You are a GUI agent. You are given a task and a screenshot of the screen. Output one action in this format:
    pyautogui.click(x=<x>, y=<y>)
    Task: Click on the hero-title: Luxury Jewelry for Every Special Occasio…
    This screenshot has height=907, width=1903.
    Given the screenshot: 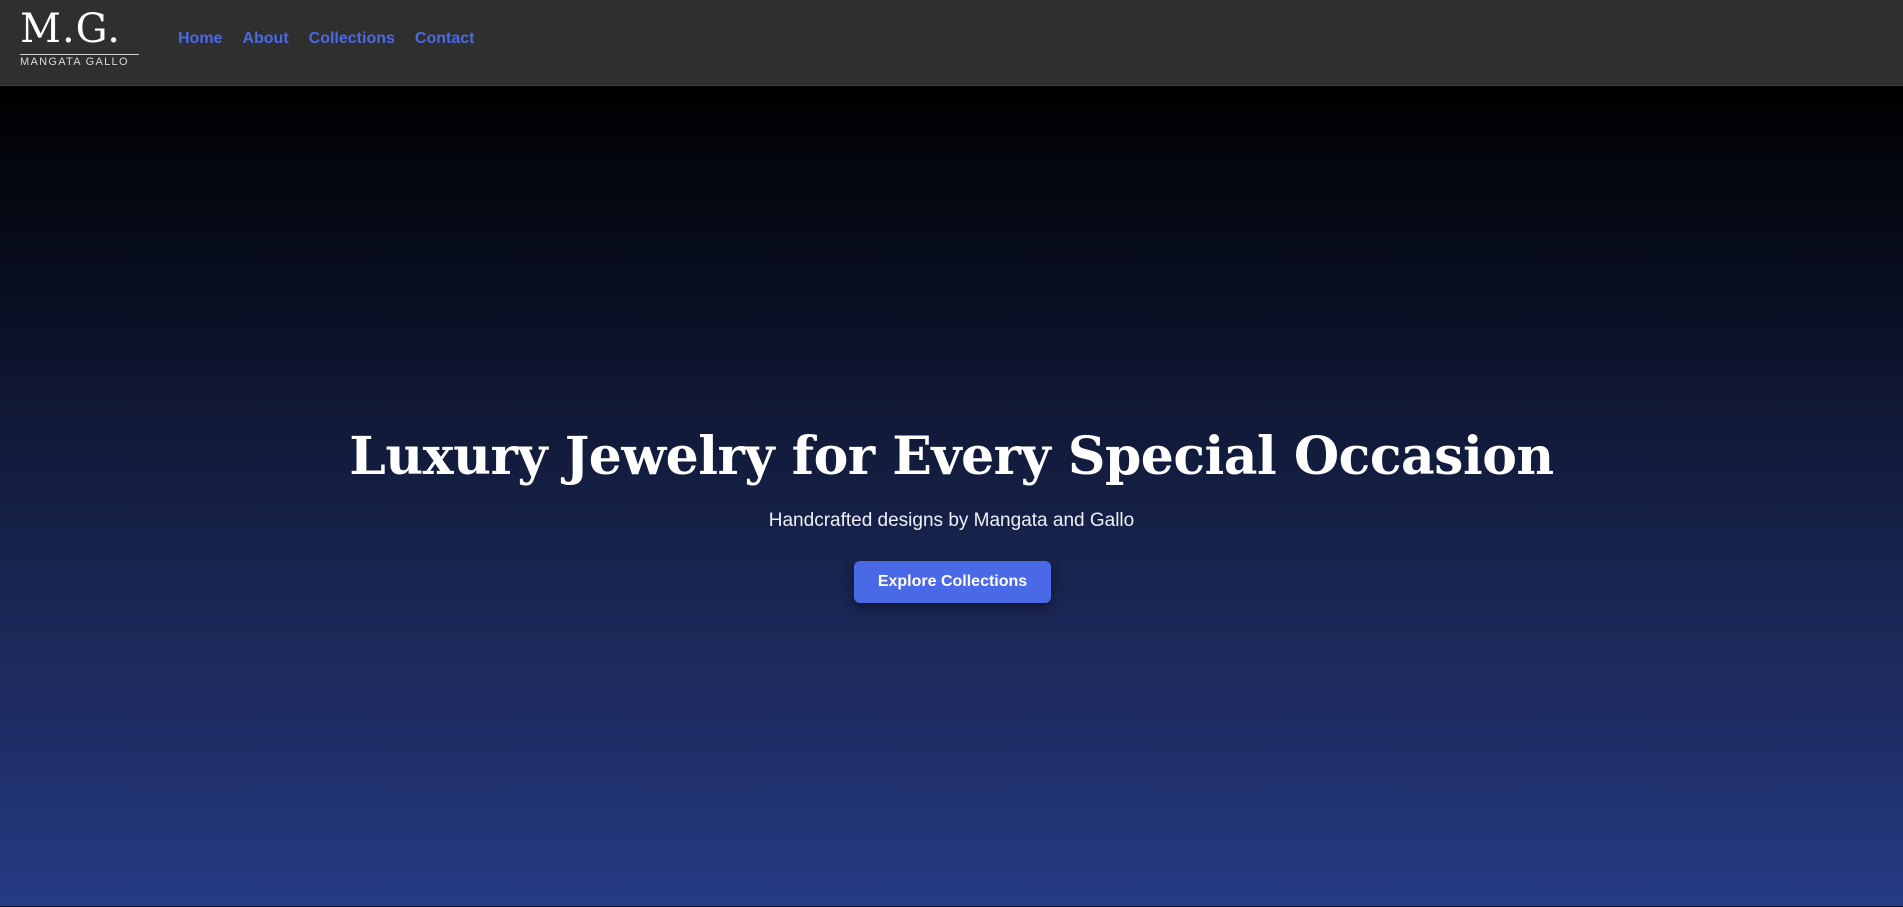 What is the action you would take?
    pyautogui.click(x=951, y=456)
    